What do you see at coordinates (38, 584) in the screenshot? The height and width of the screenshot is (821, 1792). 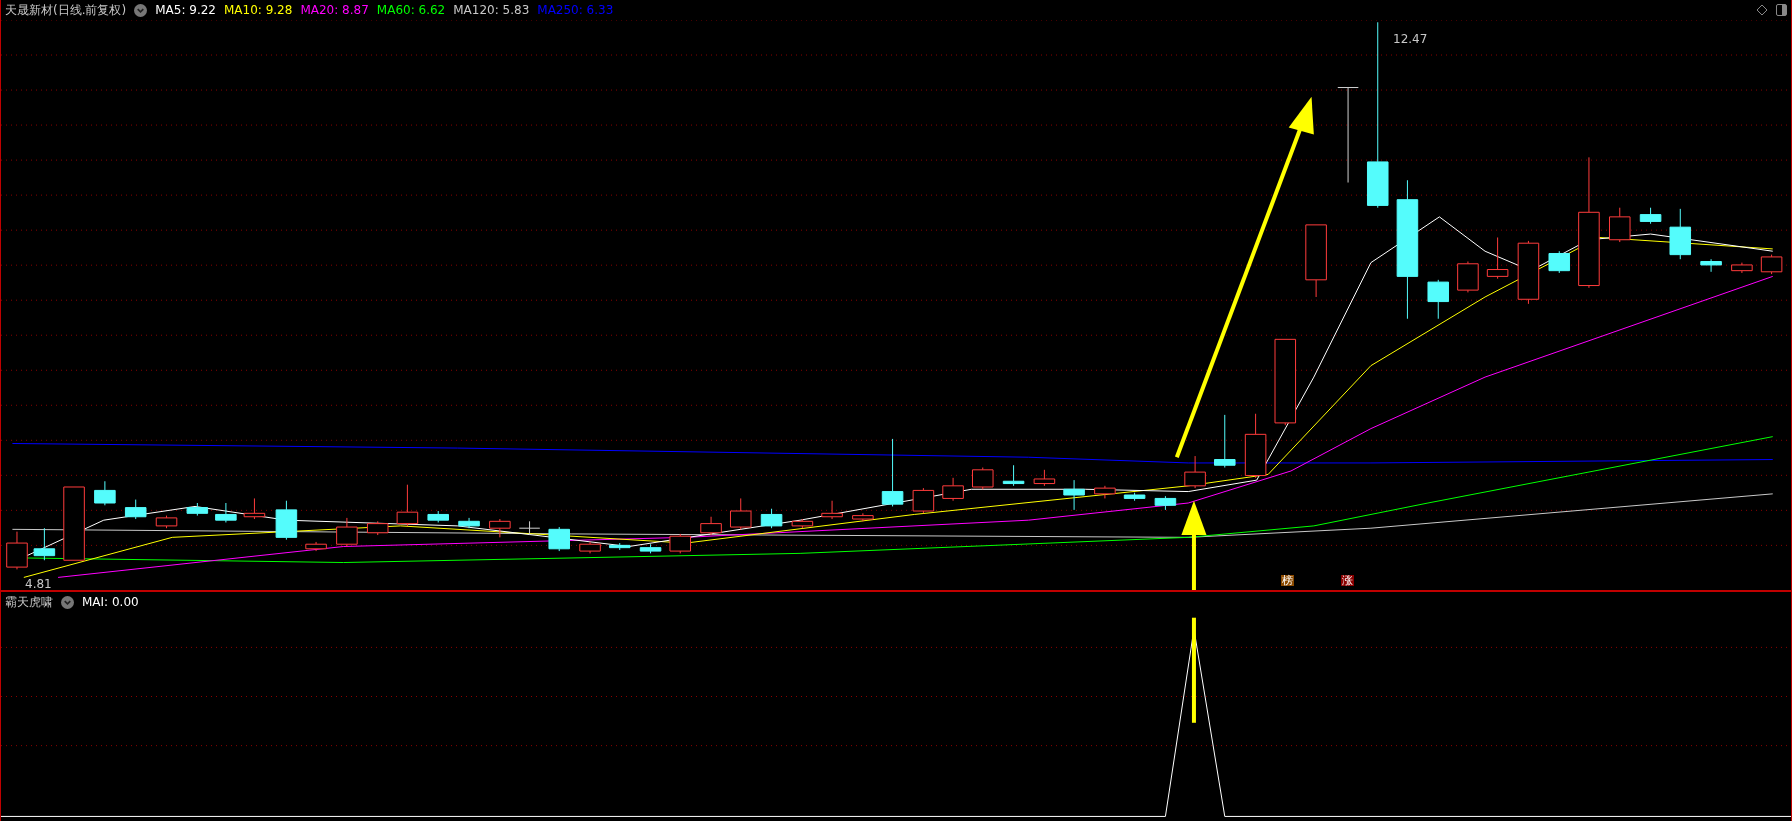 I see `low-price-label: 4.81` at bounding box center [38, 584].